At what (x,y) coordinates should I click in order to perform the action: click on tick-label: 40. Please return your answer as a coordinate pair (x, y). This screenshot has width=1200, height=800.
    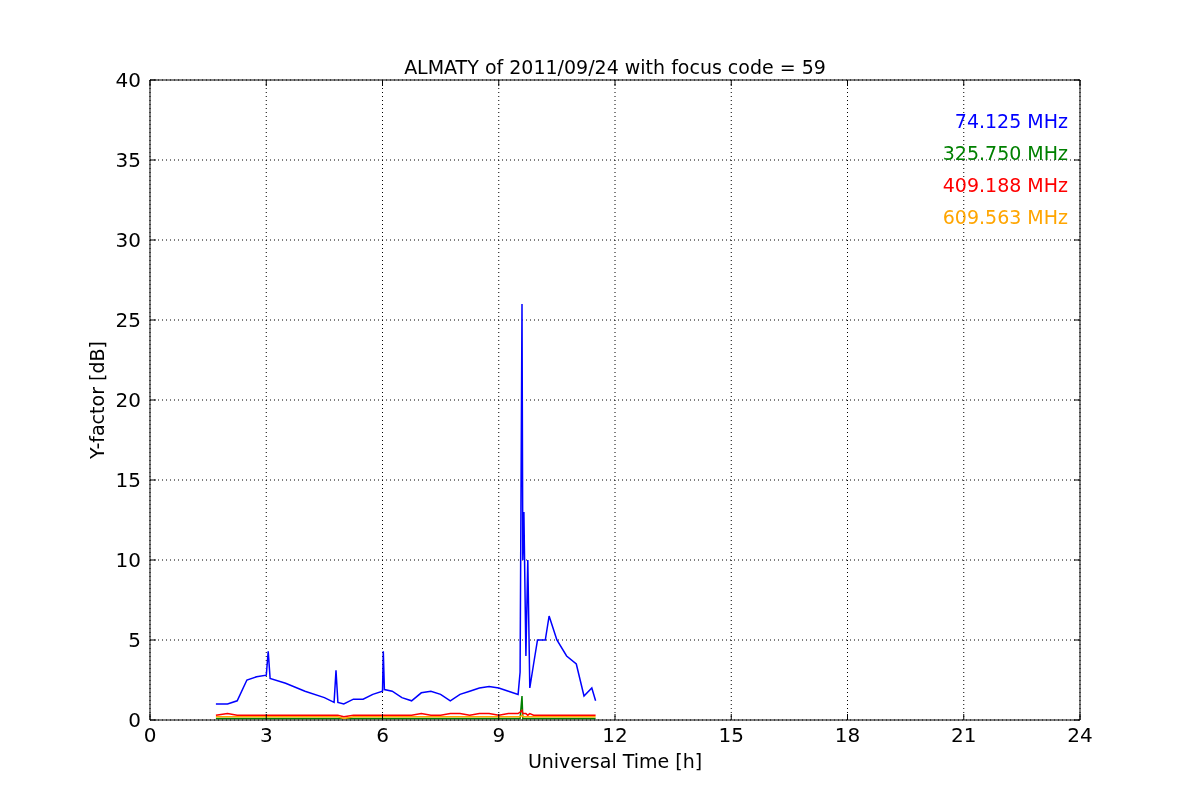
    Looking at the image, I should click on (128, 80).